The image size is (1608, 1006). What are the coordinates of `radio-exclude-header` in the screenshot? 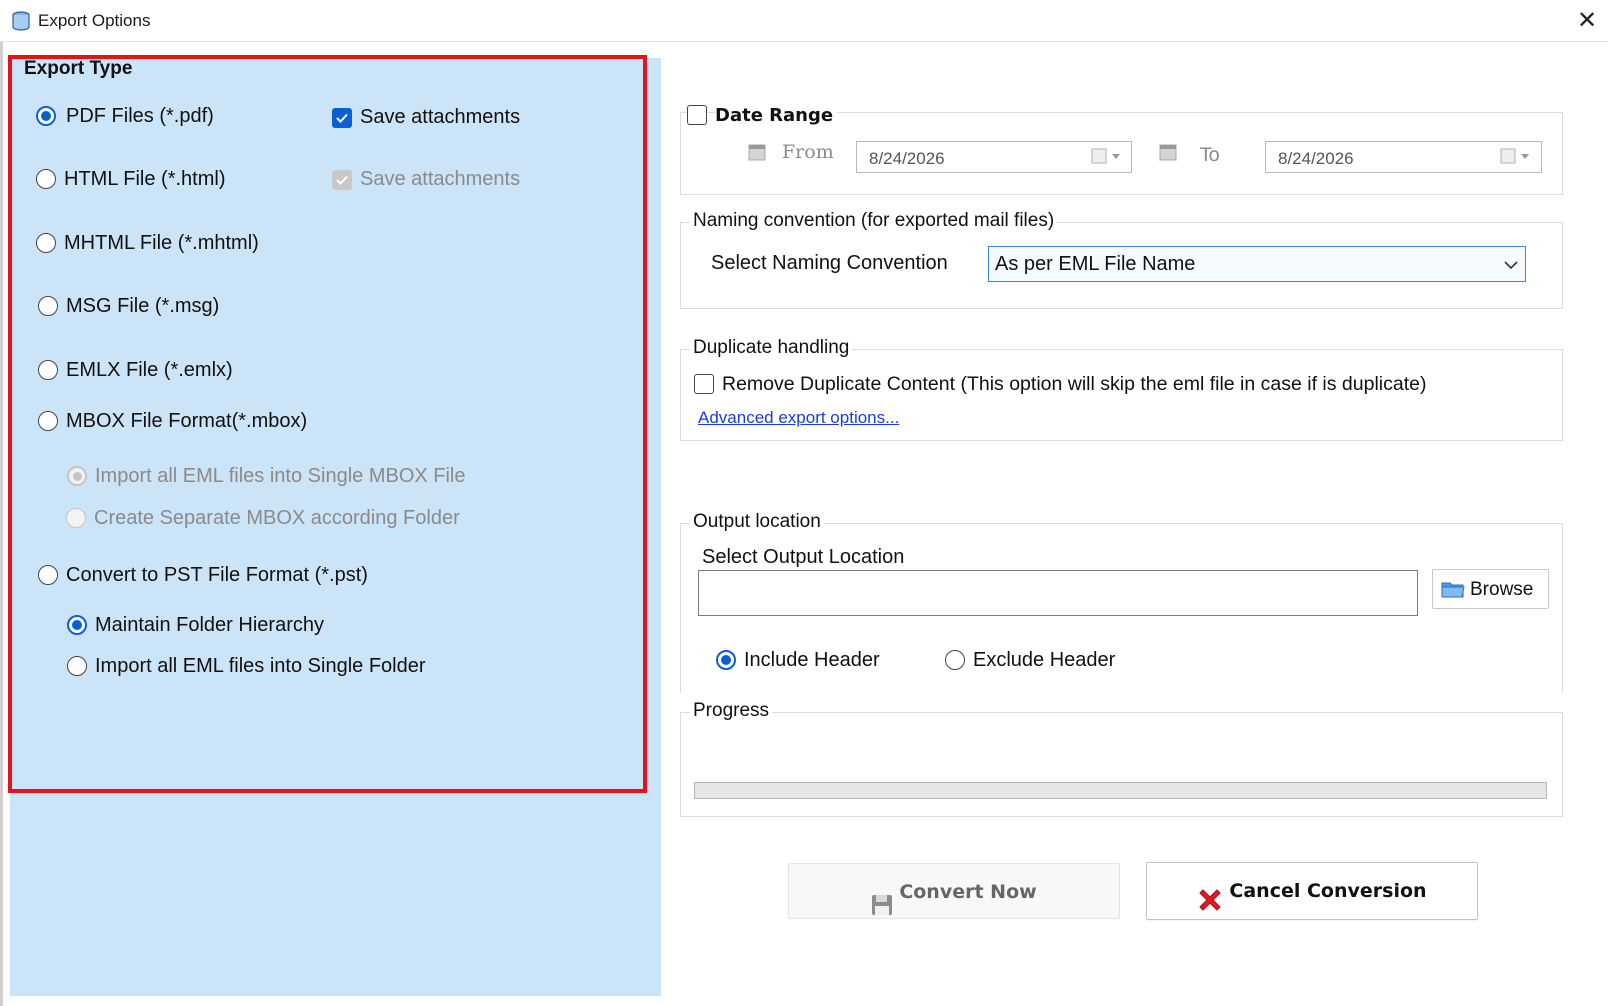 It's located at (955, 660).